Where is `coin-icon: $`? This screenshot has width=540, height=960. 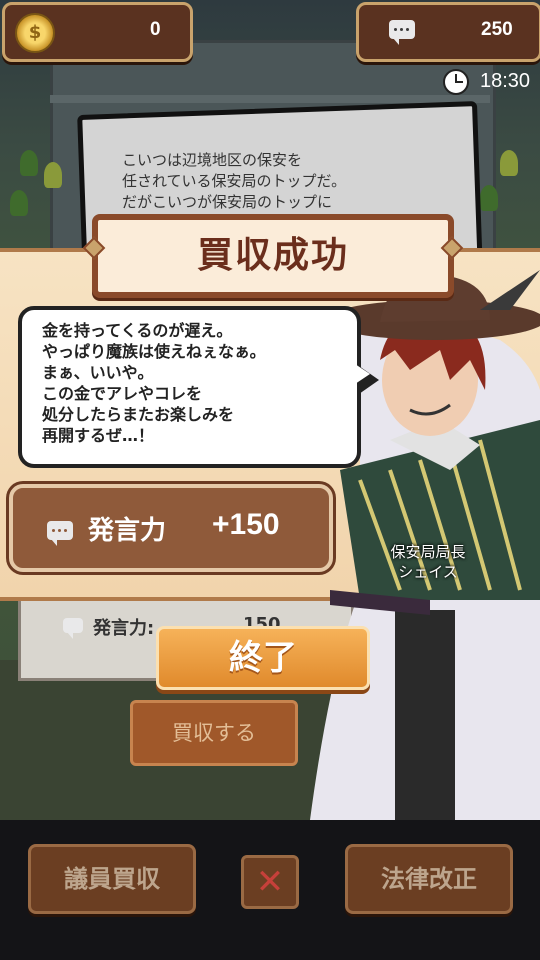
coin-icon: $ is located at coordinates (35, 33).